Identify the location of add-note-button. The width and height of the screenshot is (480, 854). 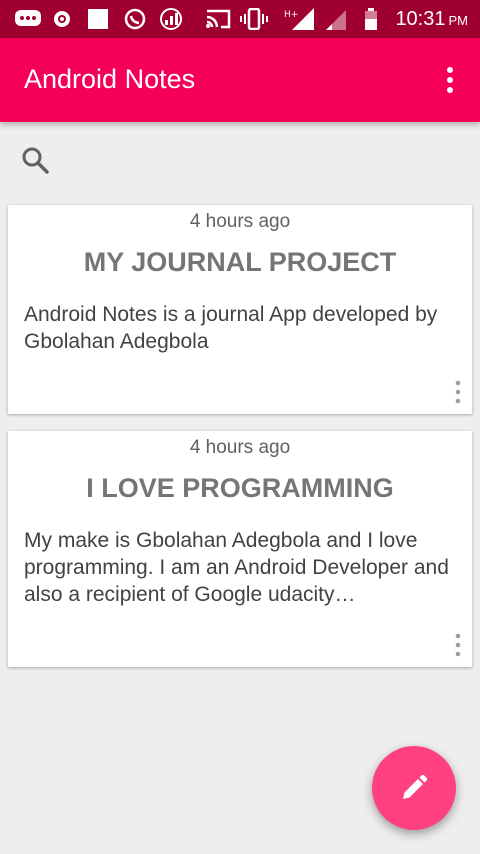
(414, 788).